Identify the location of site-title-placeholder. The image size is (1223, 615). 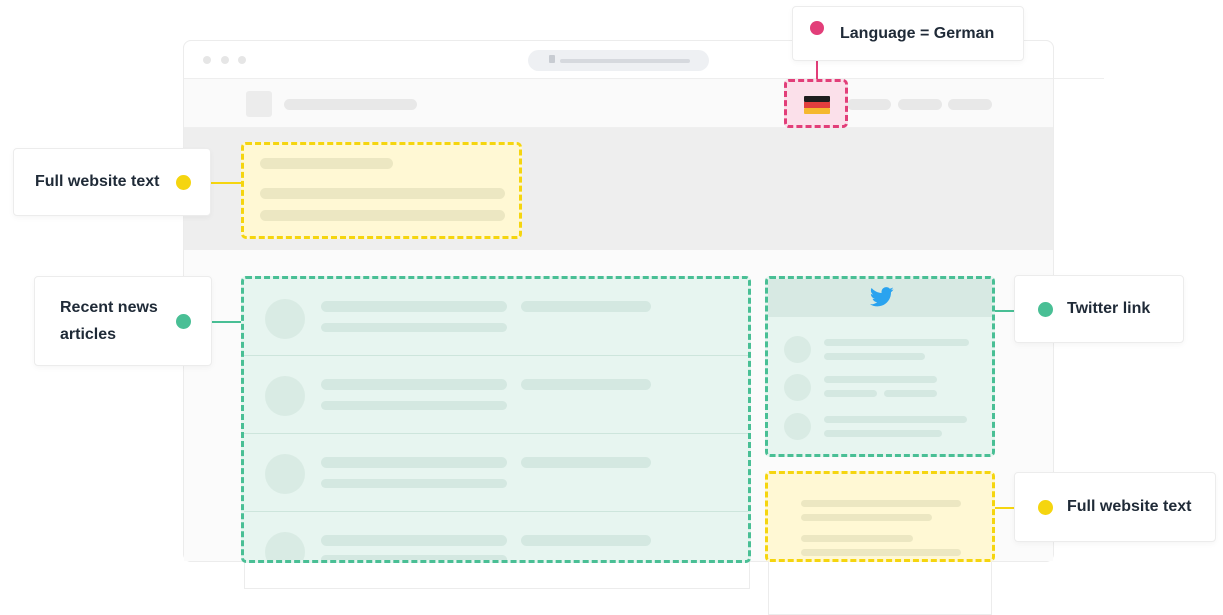
(350, 104).